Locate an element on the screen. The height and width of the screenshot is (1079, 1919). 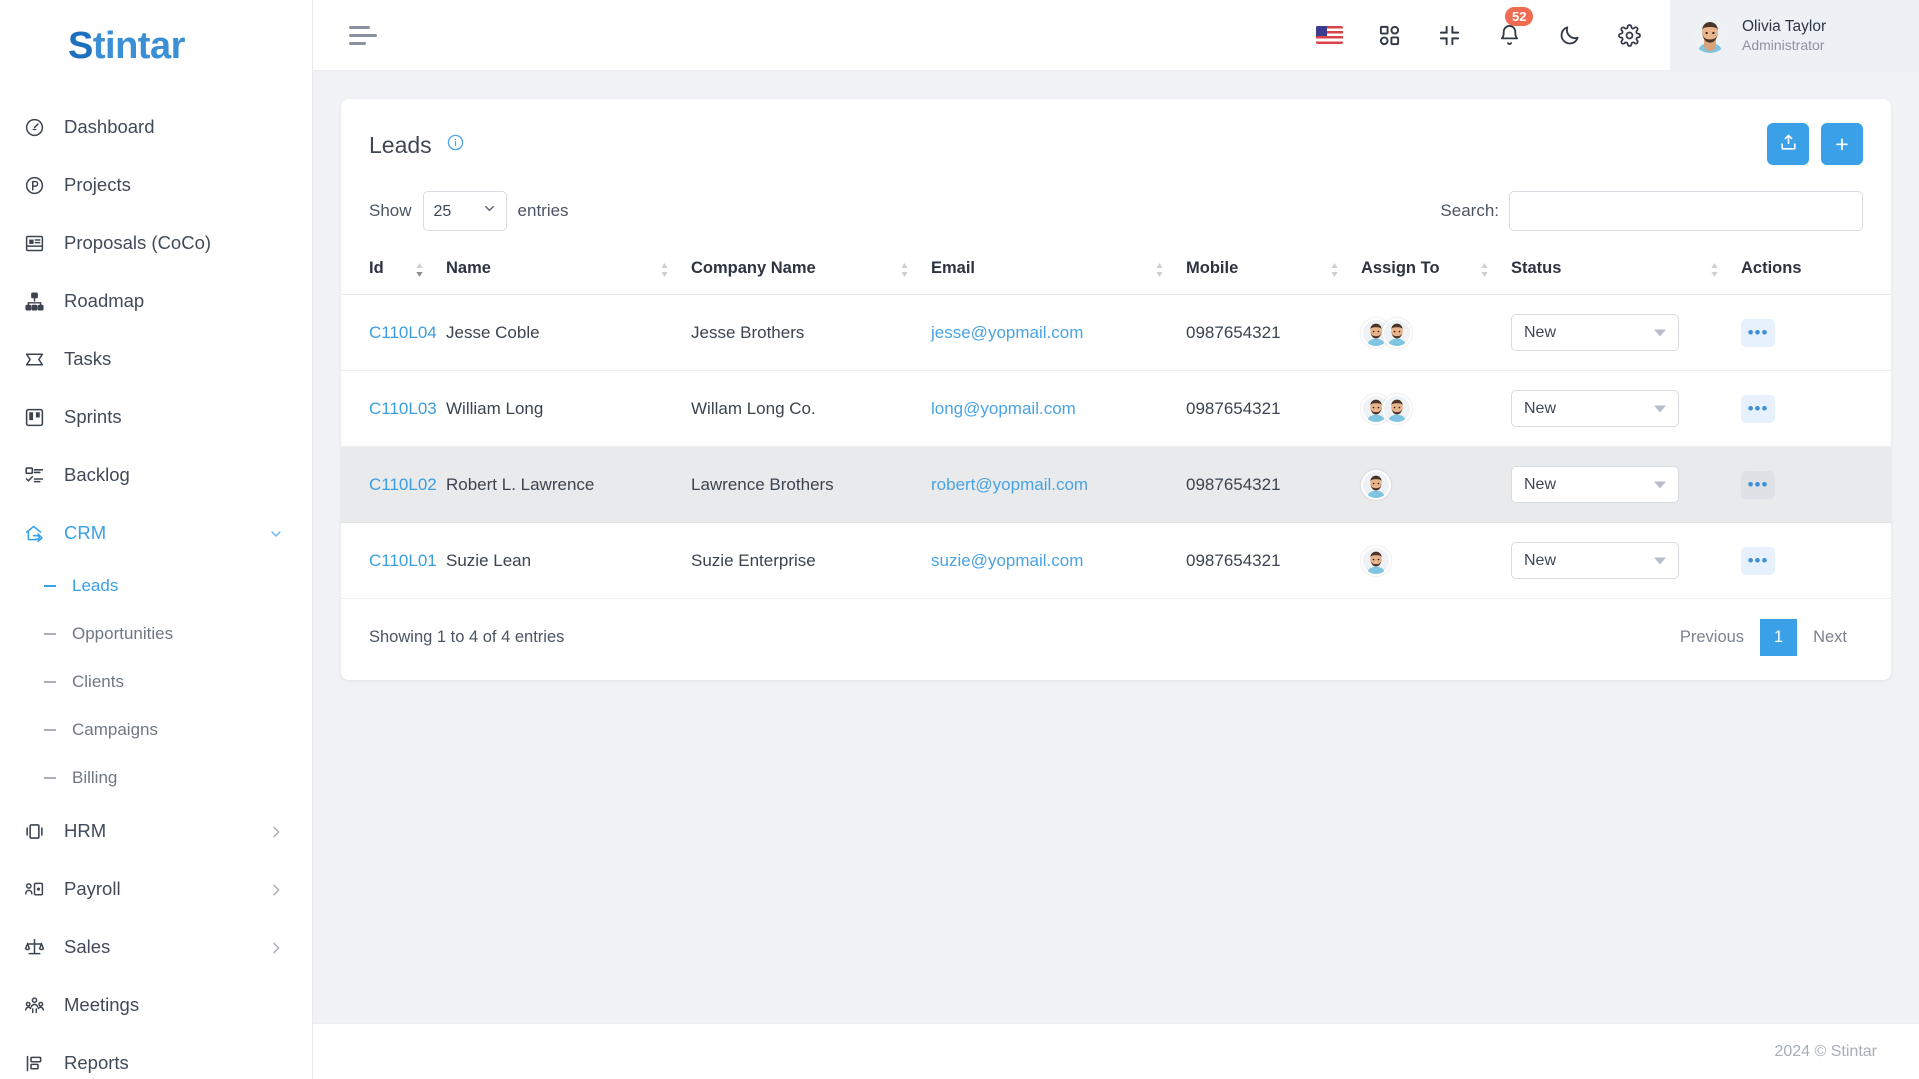
sidebar-subitem-label: Billing is located at coordinates (95, 777).